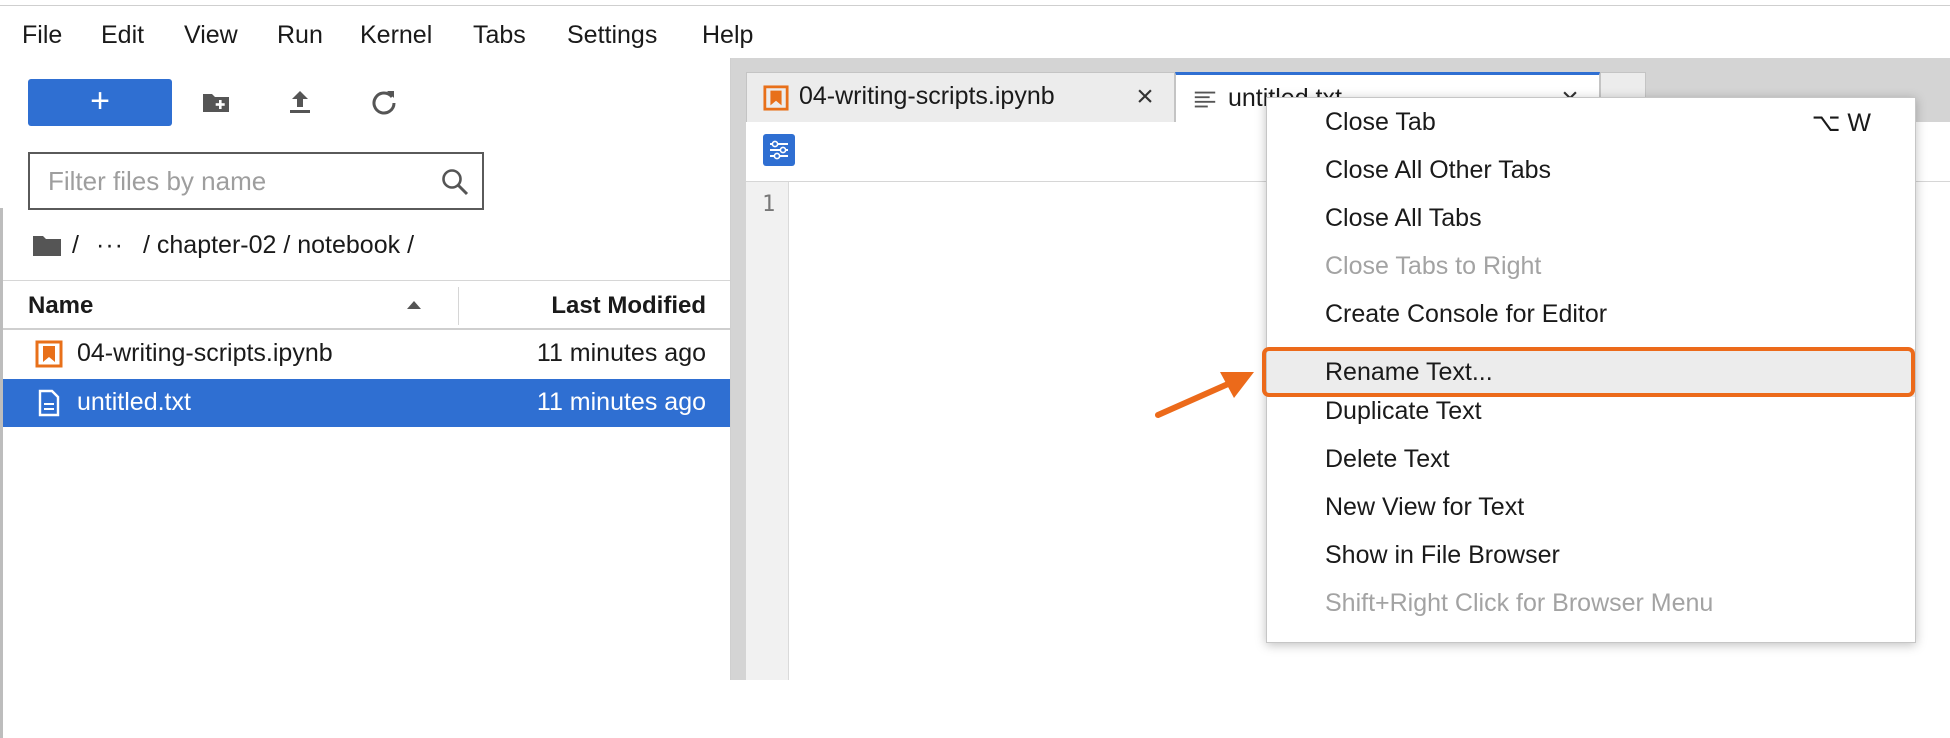  Describe the element at coordinates (1591, 507) in the screenshot. I see `menu-item-new-view: New View for Text` at that location.